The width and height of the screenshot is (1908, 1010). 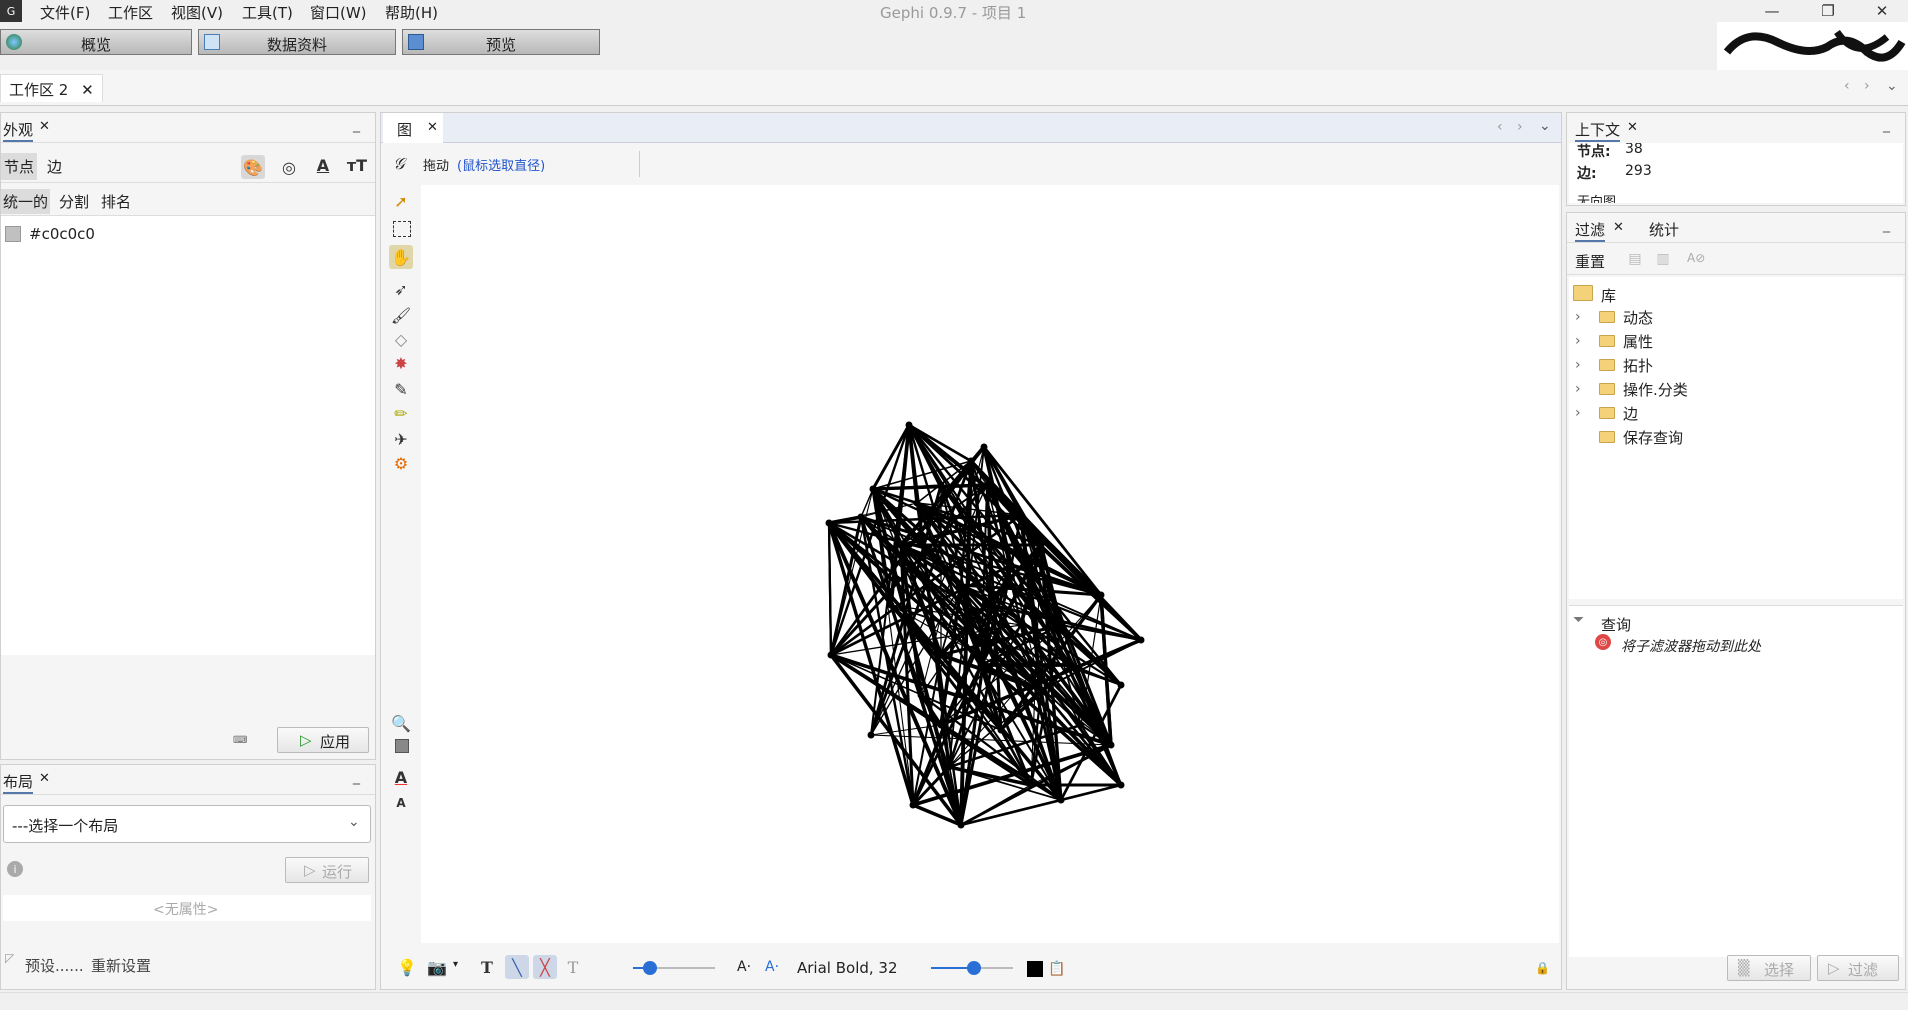 What do you see at coordinates (1635, 259) in the screenshot?
I see `export-icon: ▤` at bounding box center [1635, 259].